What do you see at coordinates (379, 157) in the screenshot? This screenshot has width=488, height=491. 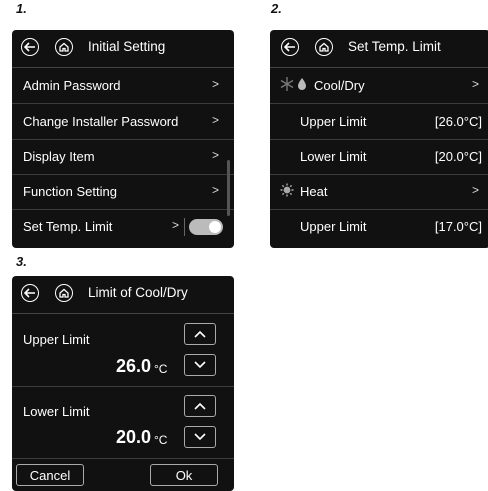 I see `cool-lower-limit-row: Lower Limit [20.0°C]` at bounding box center [379, 157].